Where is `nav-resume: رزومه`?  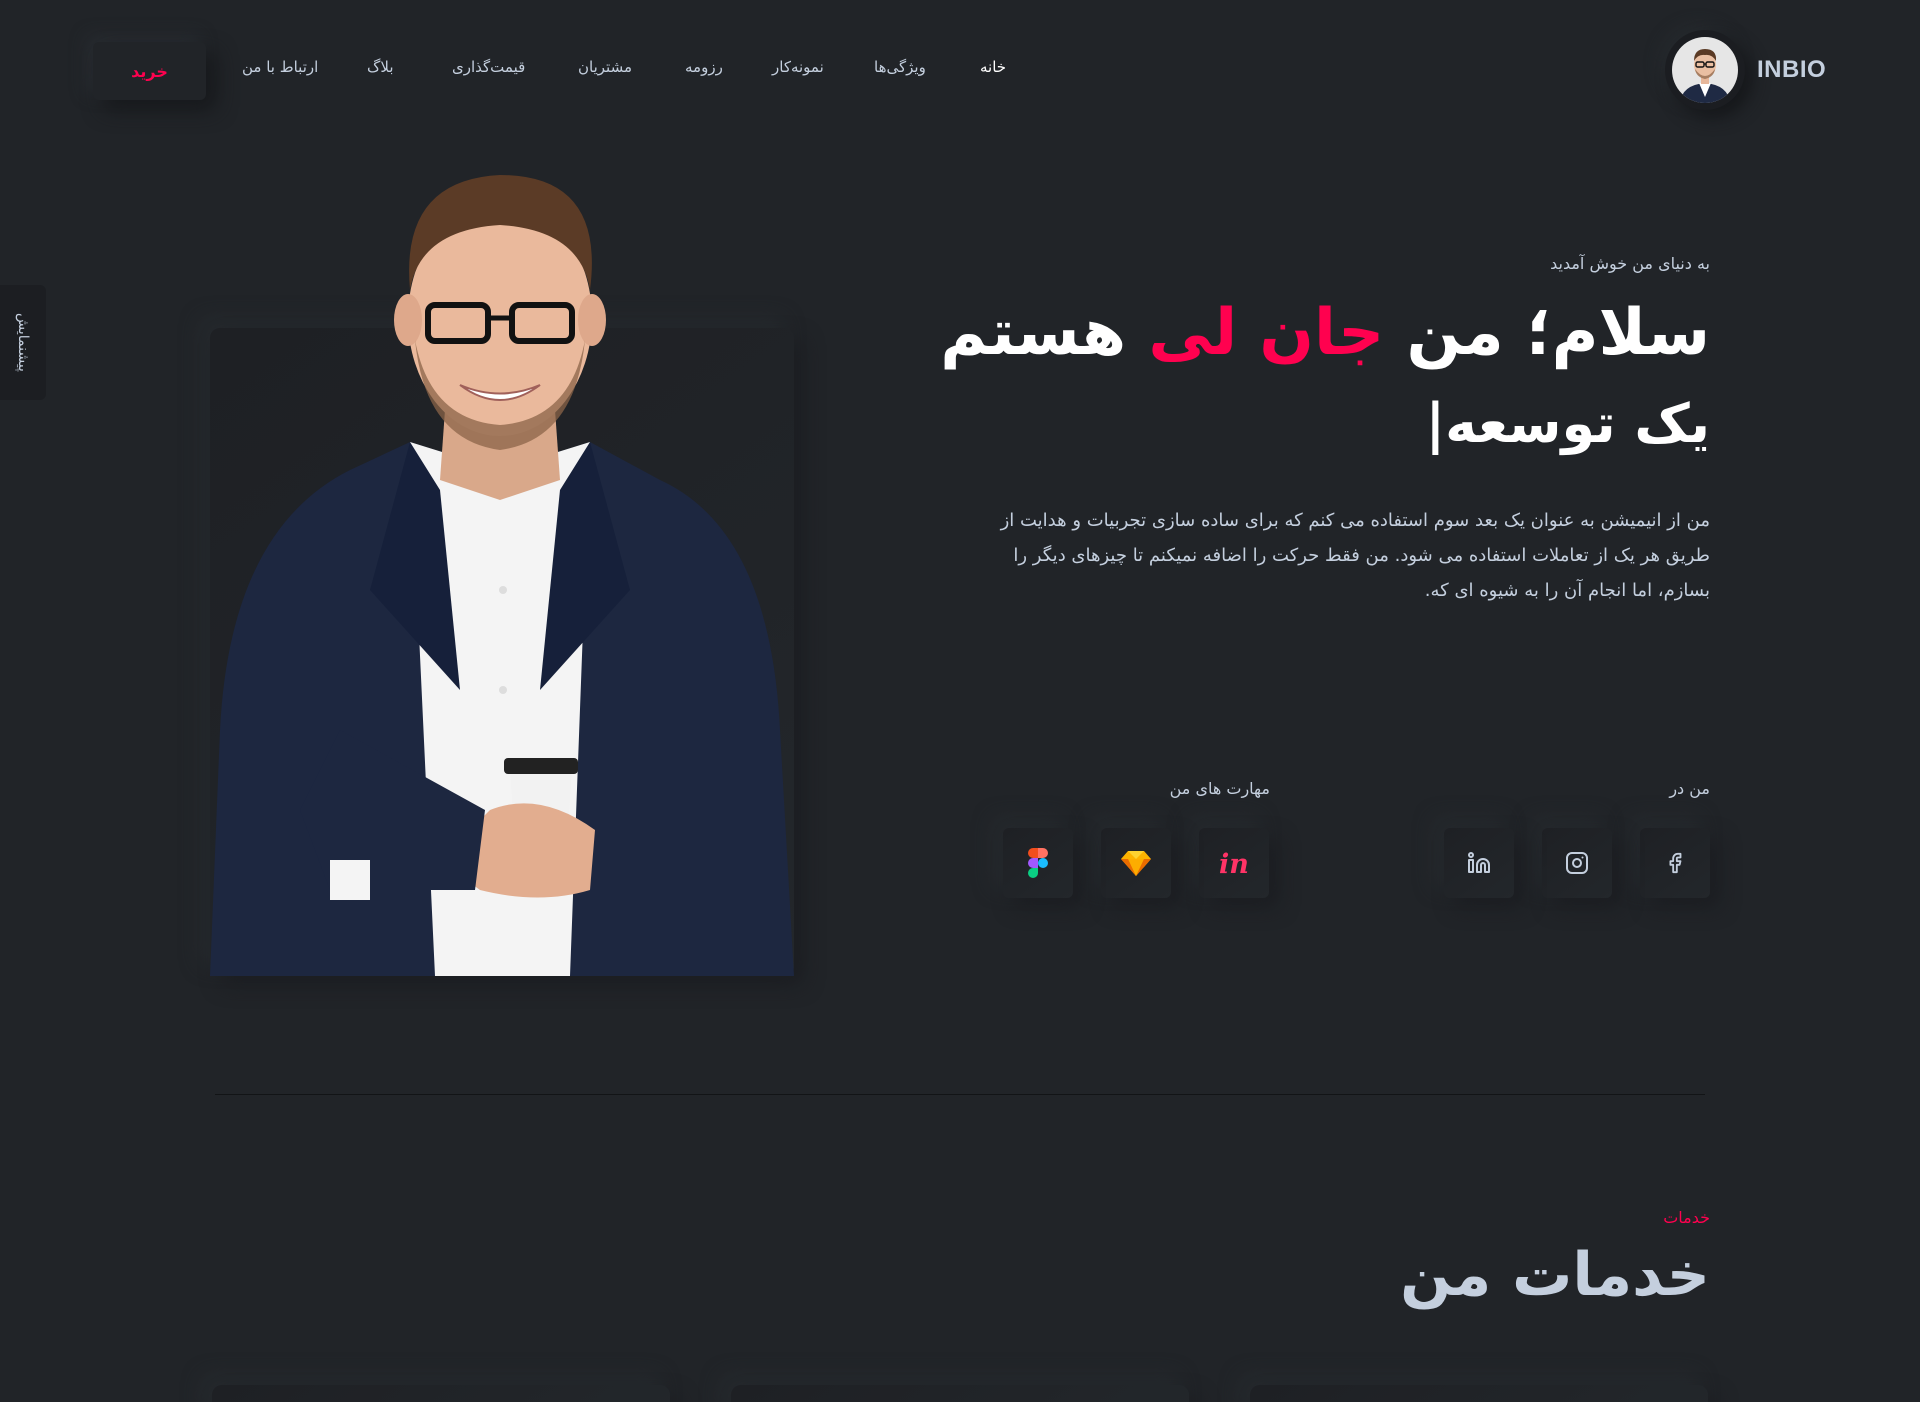
nav-resume: رزومه is located at coordinates (704, 67).